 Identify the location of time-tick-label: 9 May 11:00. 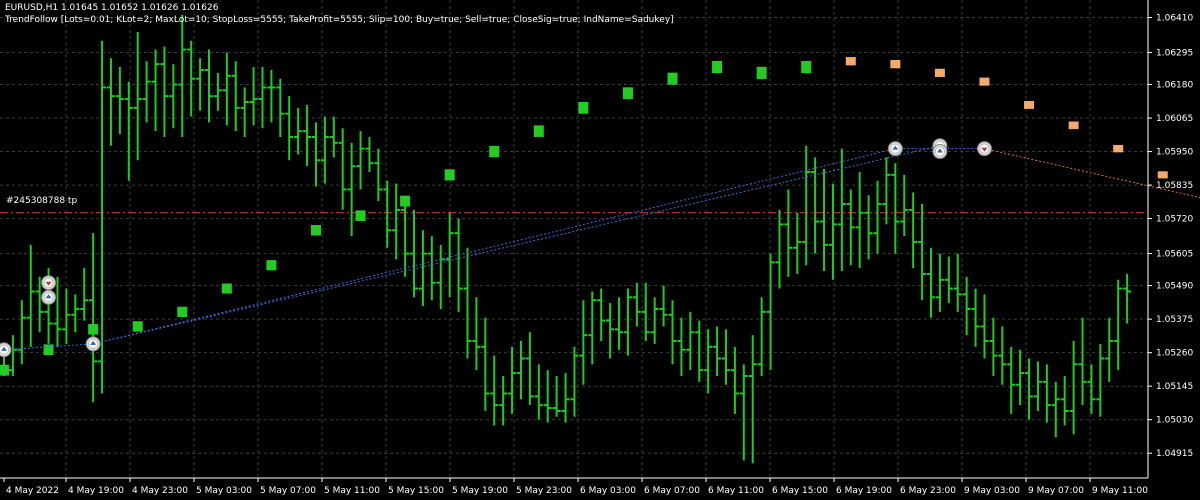
(1120, 491).